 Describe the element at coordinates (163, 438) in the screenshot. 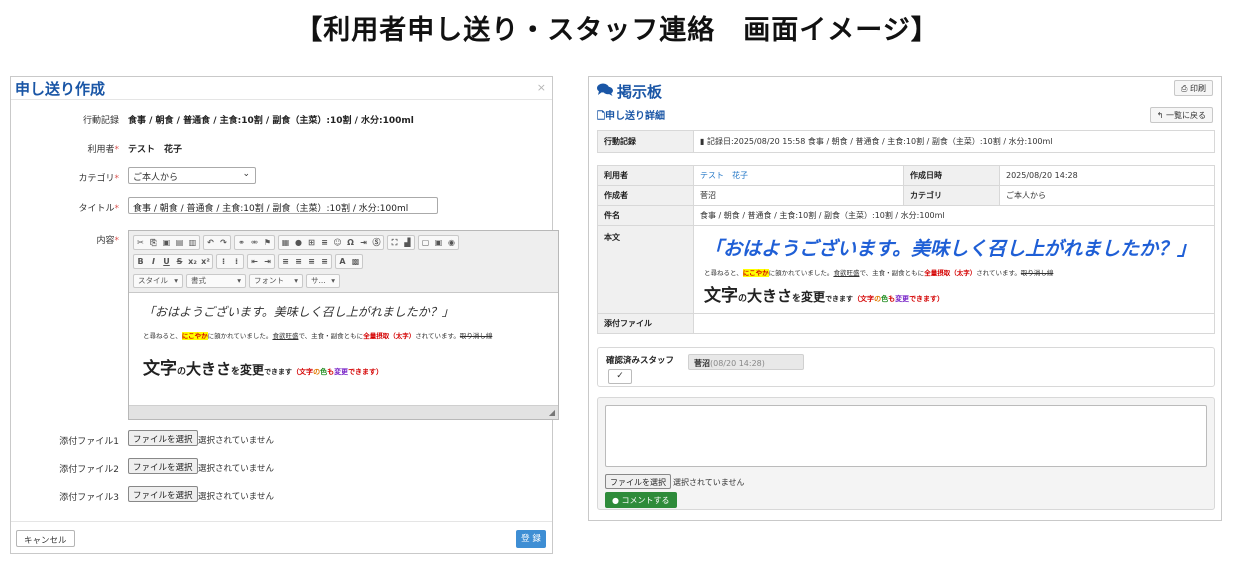

I see `attachment-1-button: ファイルを選択` at that location.